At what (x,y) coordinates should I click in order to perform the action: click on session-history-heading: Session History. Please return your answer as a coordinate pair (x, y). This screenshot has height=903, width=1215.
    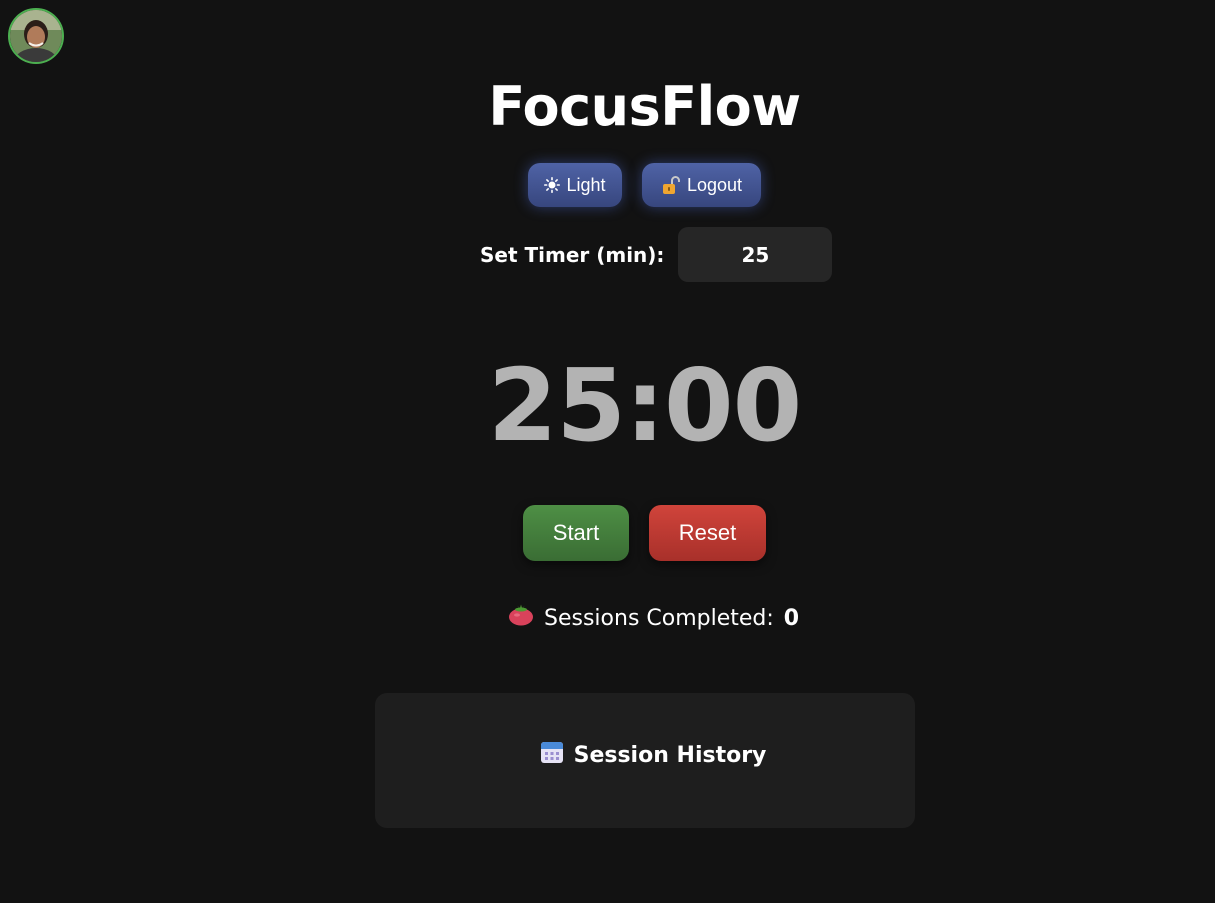
    Looking at the image, I should click on (653, 755).